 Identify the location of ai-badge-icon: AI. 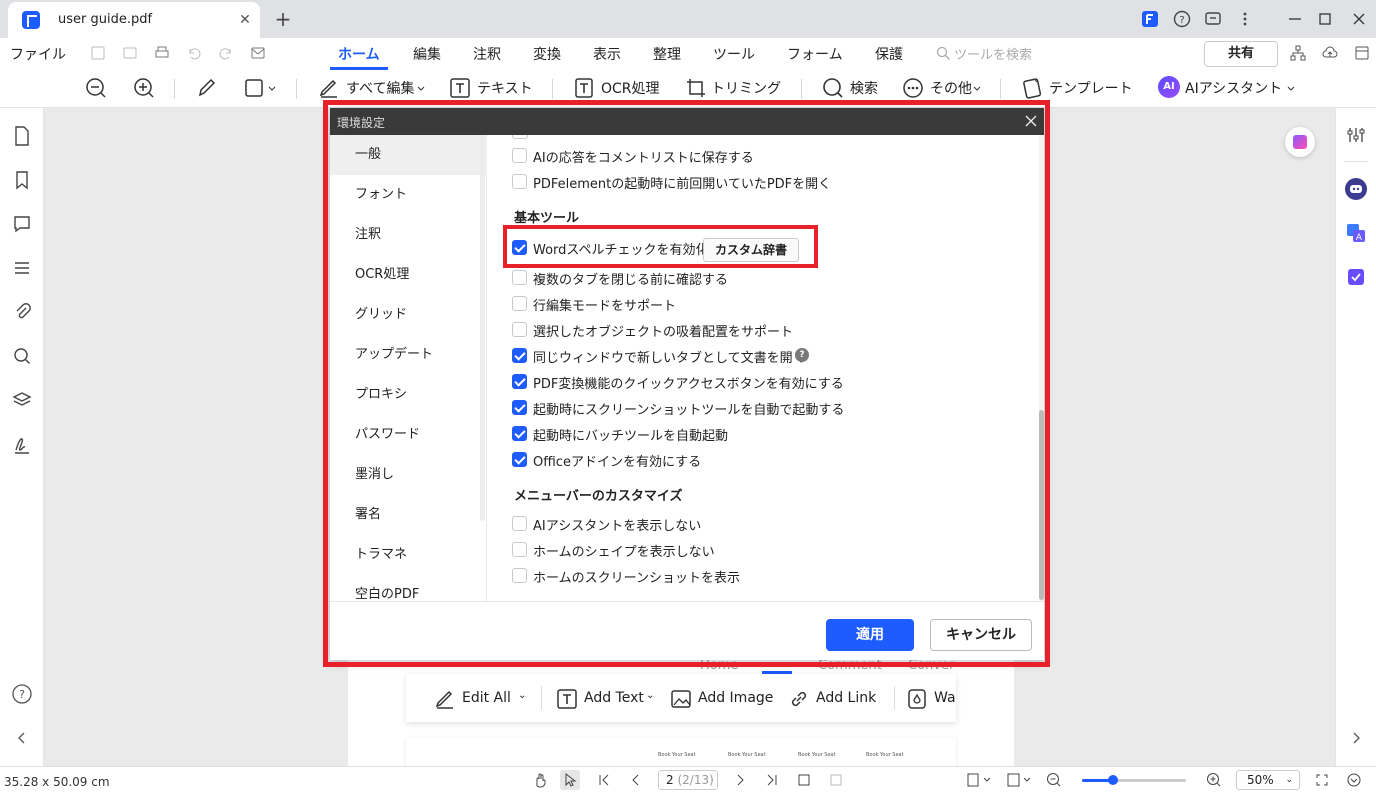
(1169, 87).